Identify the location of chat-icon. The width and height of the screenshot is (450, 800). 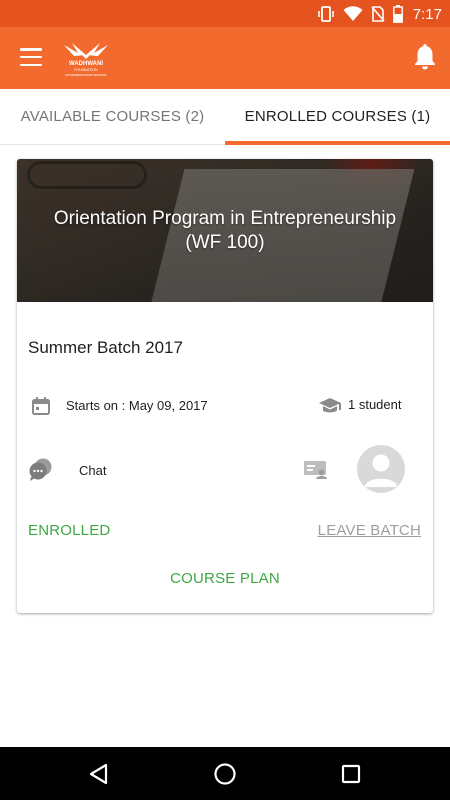
(41, 470).